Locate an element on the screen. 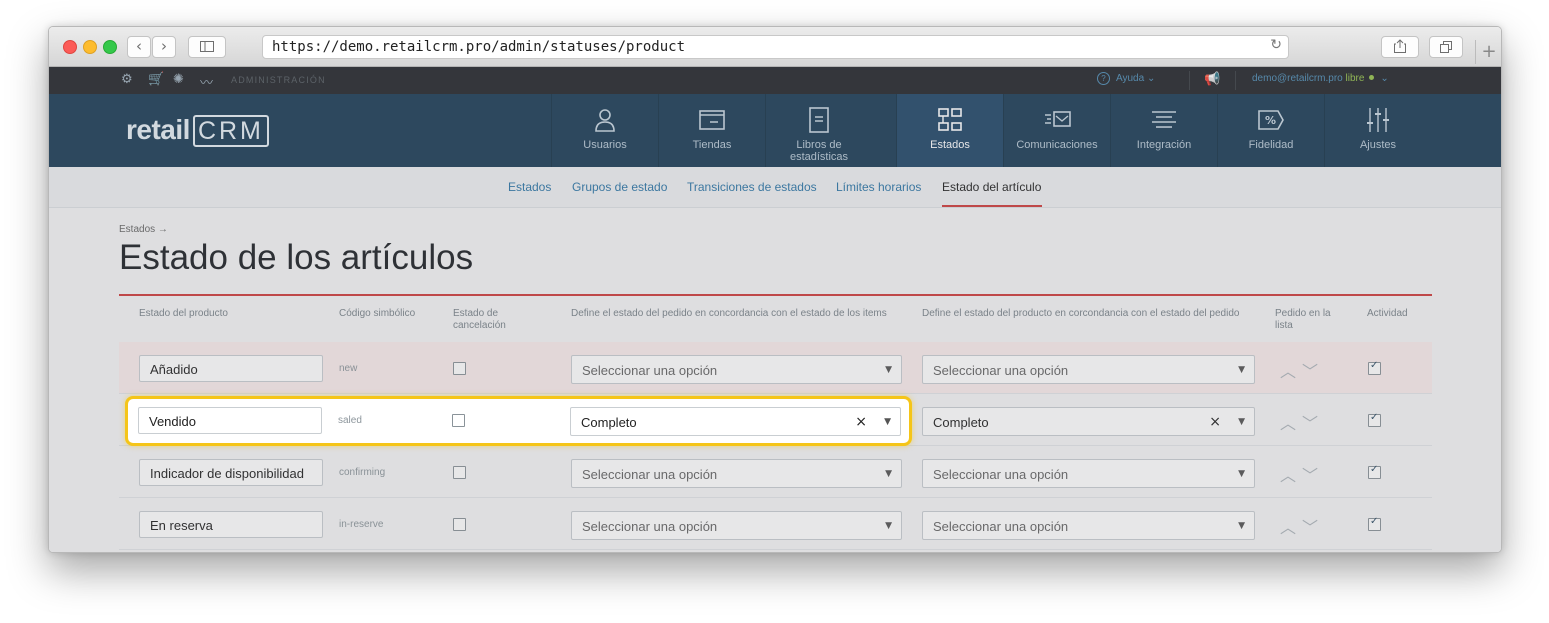 The width and height of the screenshot is (1549, 623). cart-icon: 🛒 is located at coordinates (156, 79).